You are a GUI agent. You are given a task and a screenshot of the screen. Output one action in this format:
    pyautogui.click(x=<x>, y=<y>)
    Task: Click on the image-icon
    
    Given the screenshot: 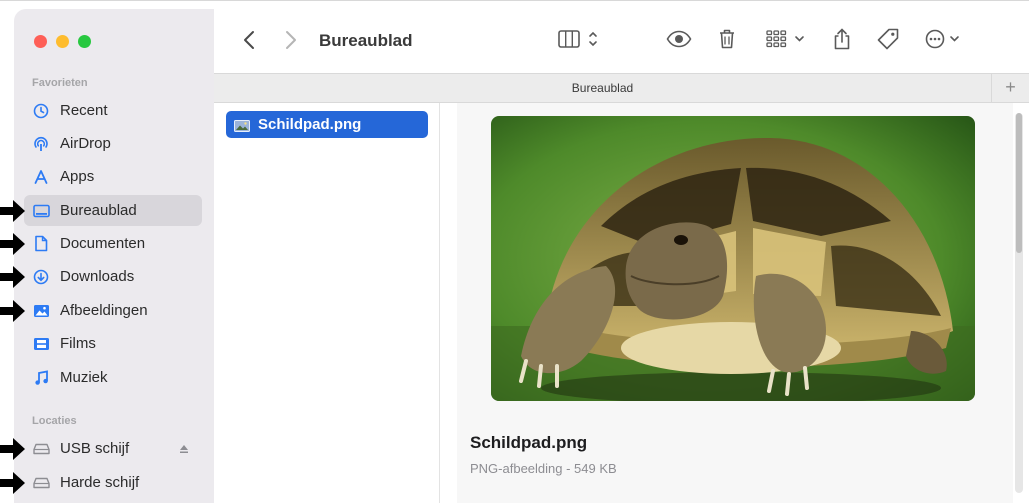 What is the action you would take?
    pyautogui.click(x=41, y=311)
    